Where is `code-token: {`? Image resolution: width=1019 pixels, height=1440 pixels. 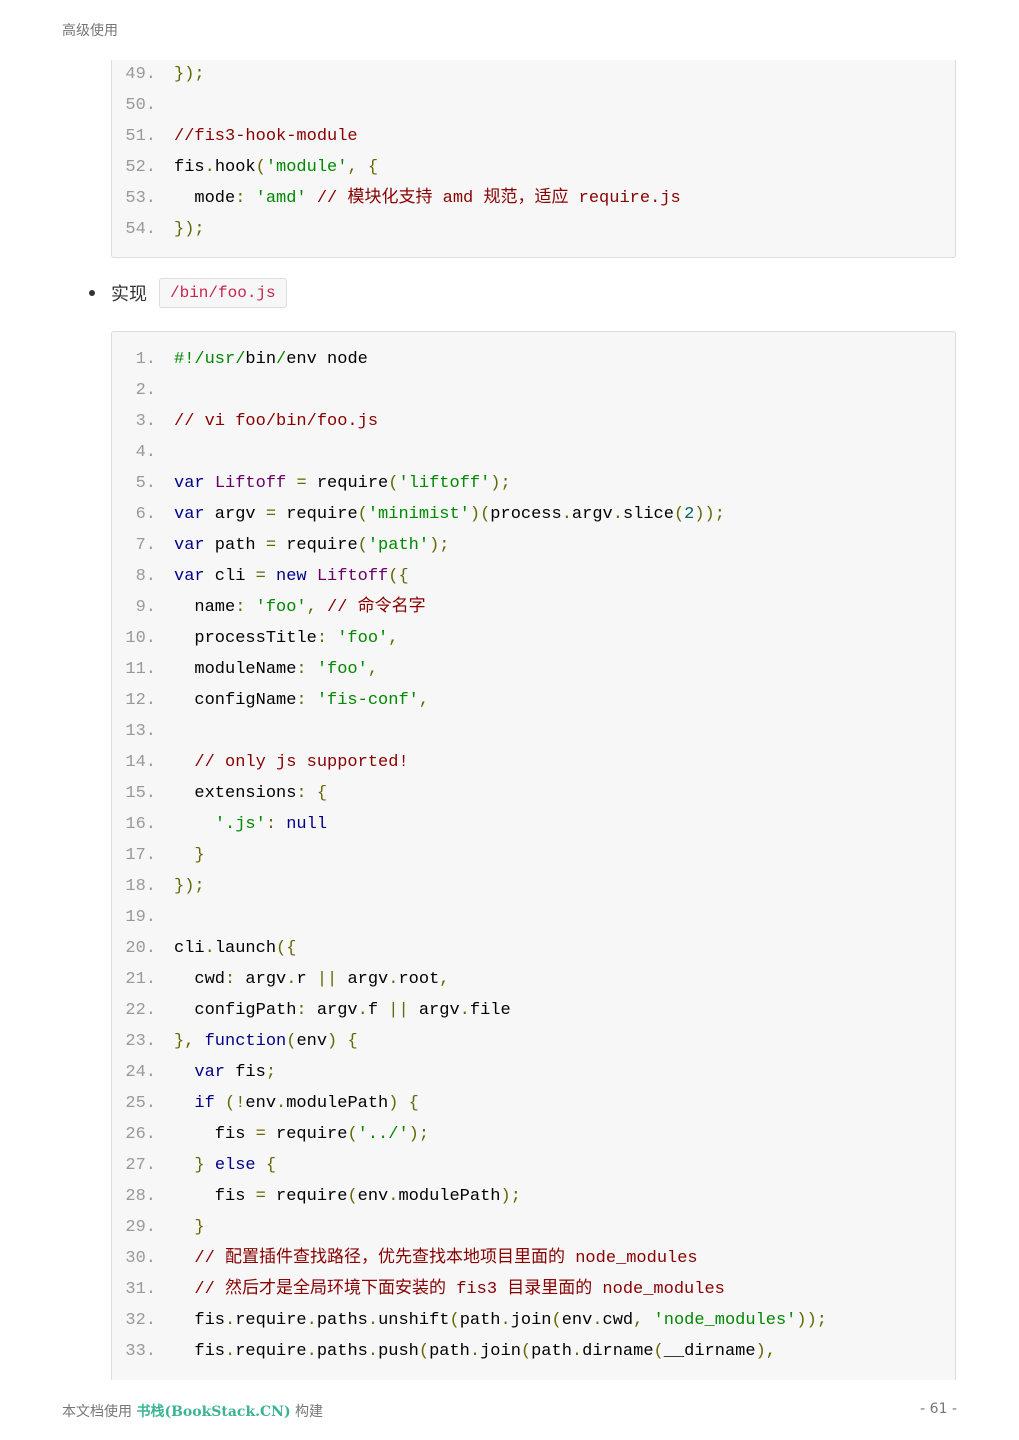 code-token: { is located at coordinates (271, 1165).